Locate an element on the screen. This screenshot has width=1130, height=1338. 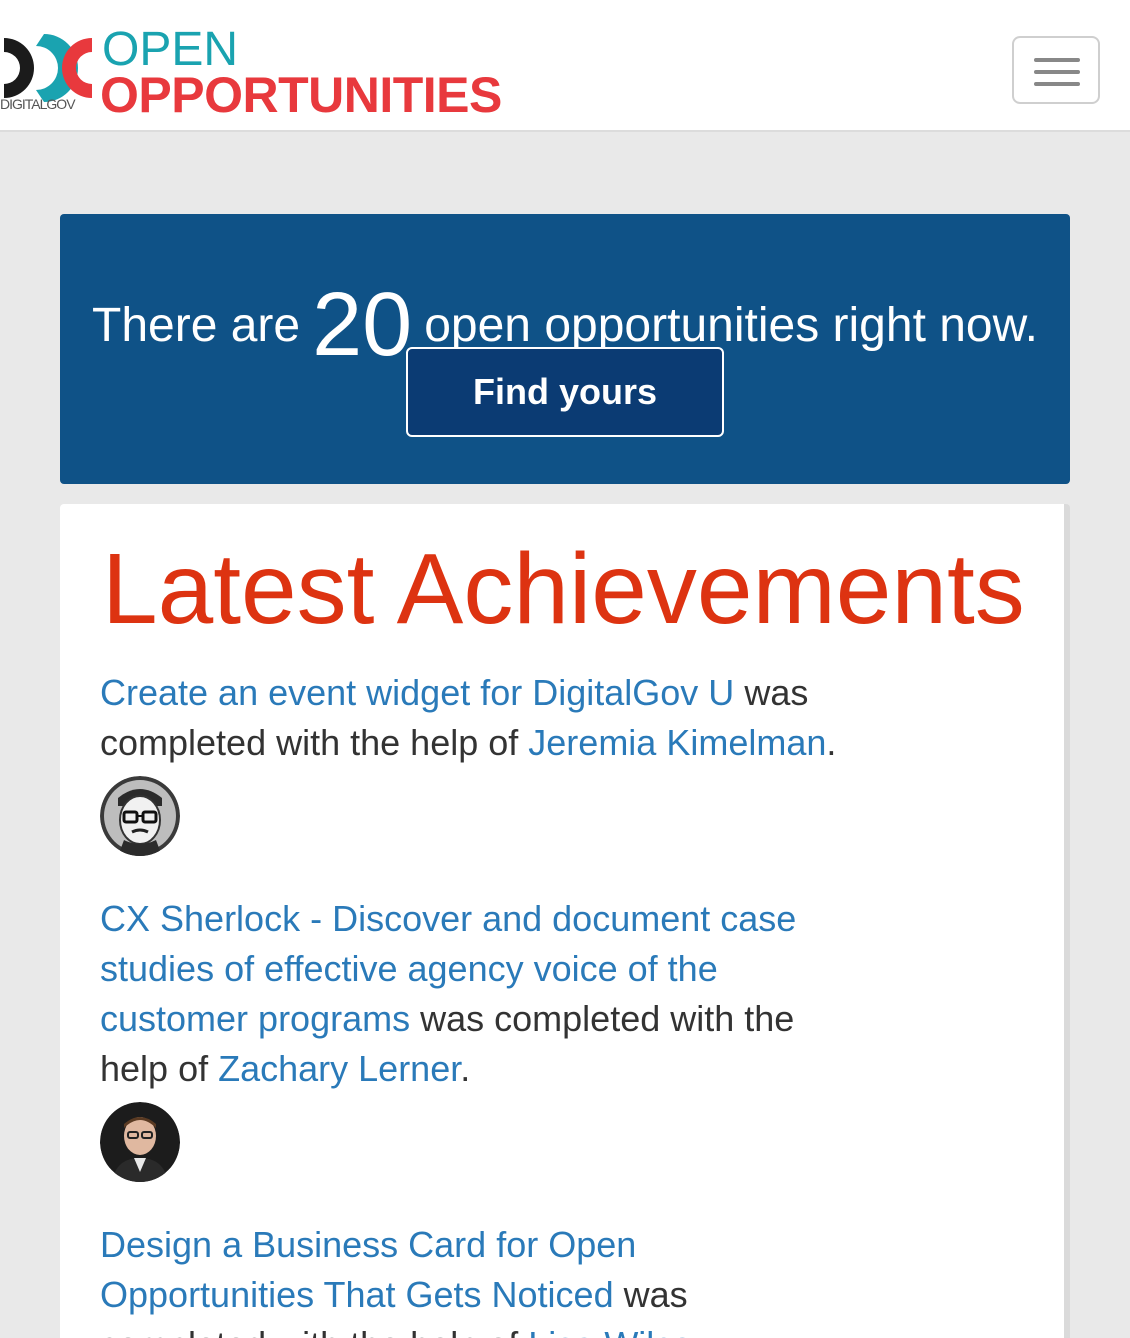
logo-opportunities-text: OPPORTUNITIES is located at coordinates (301, 95).